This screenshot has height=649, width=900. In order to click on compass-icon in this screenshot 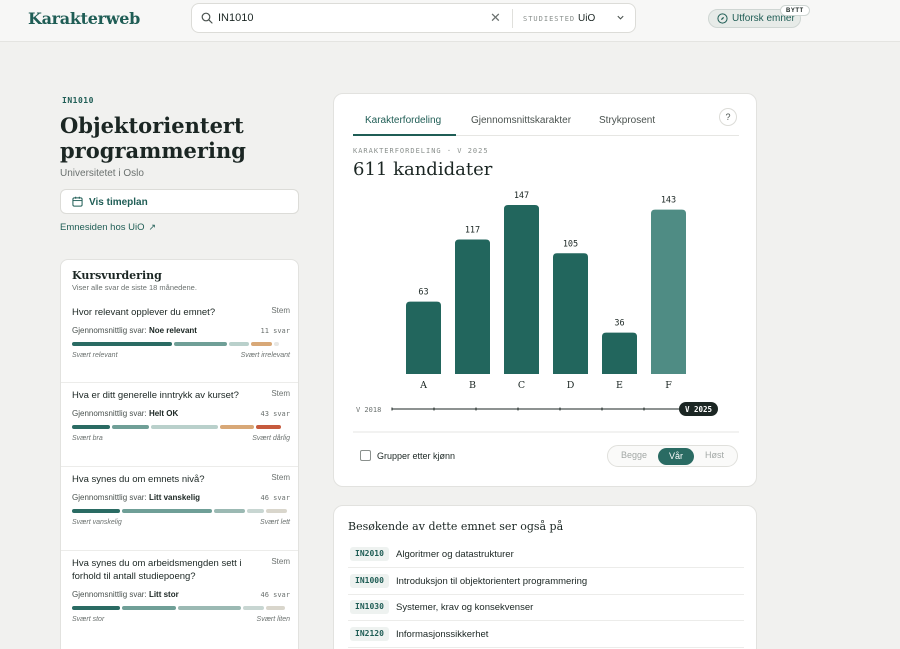, I will do `click(722, 18)`.